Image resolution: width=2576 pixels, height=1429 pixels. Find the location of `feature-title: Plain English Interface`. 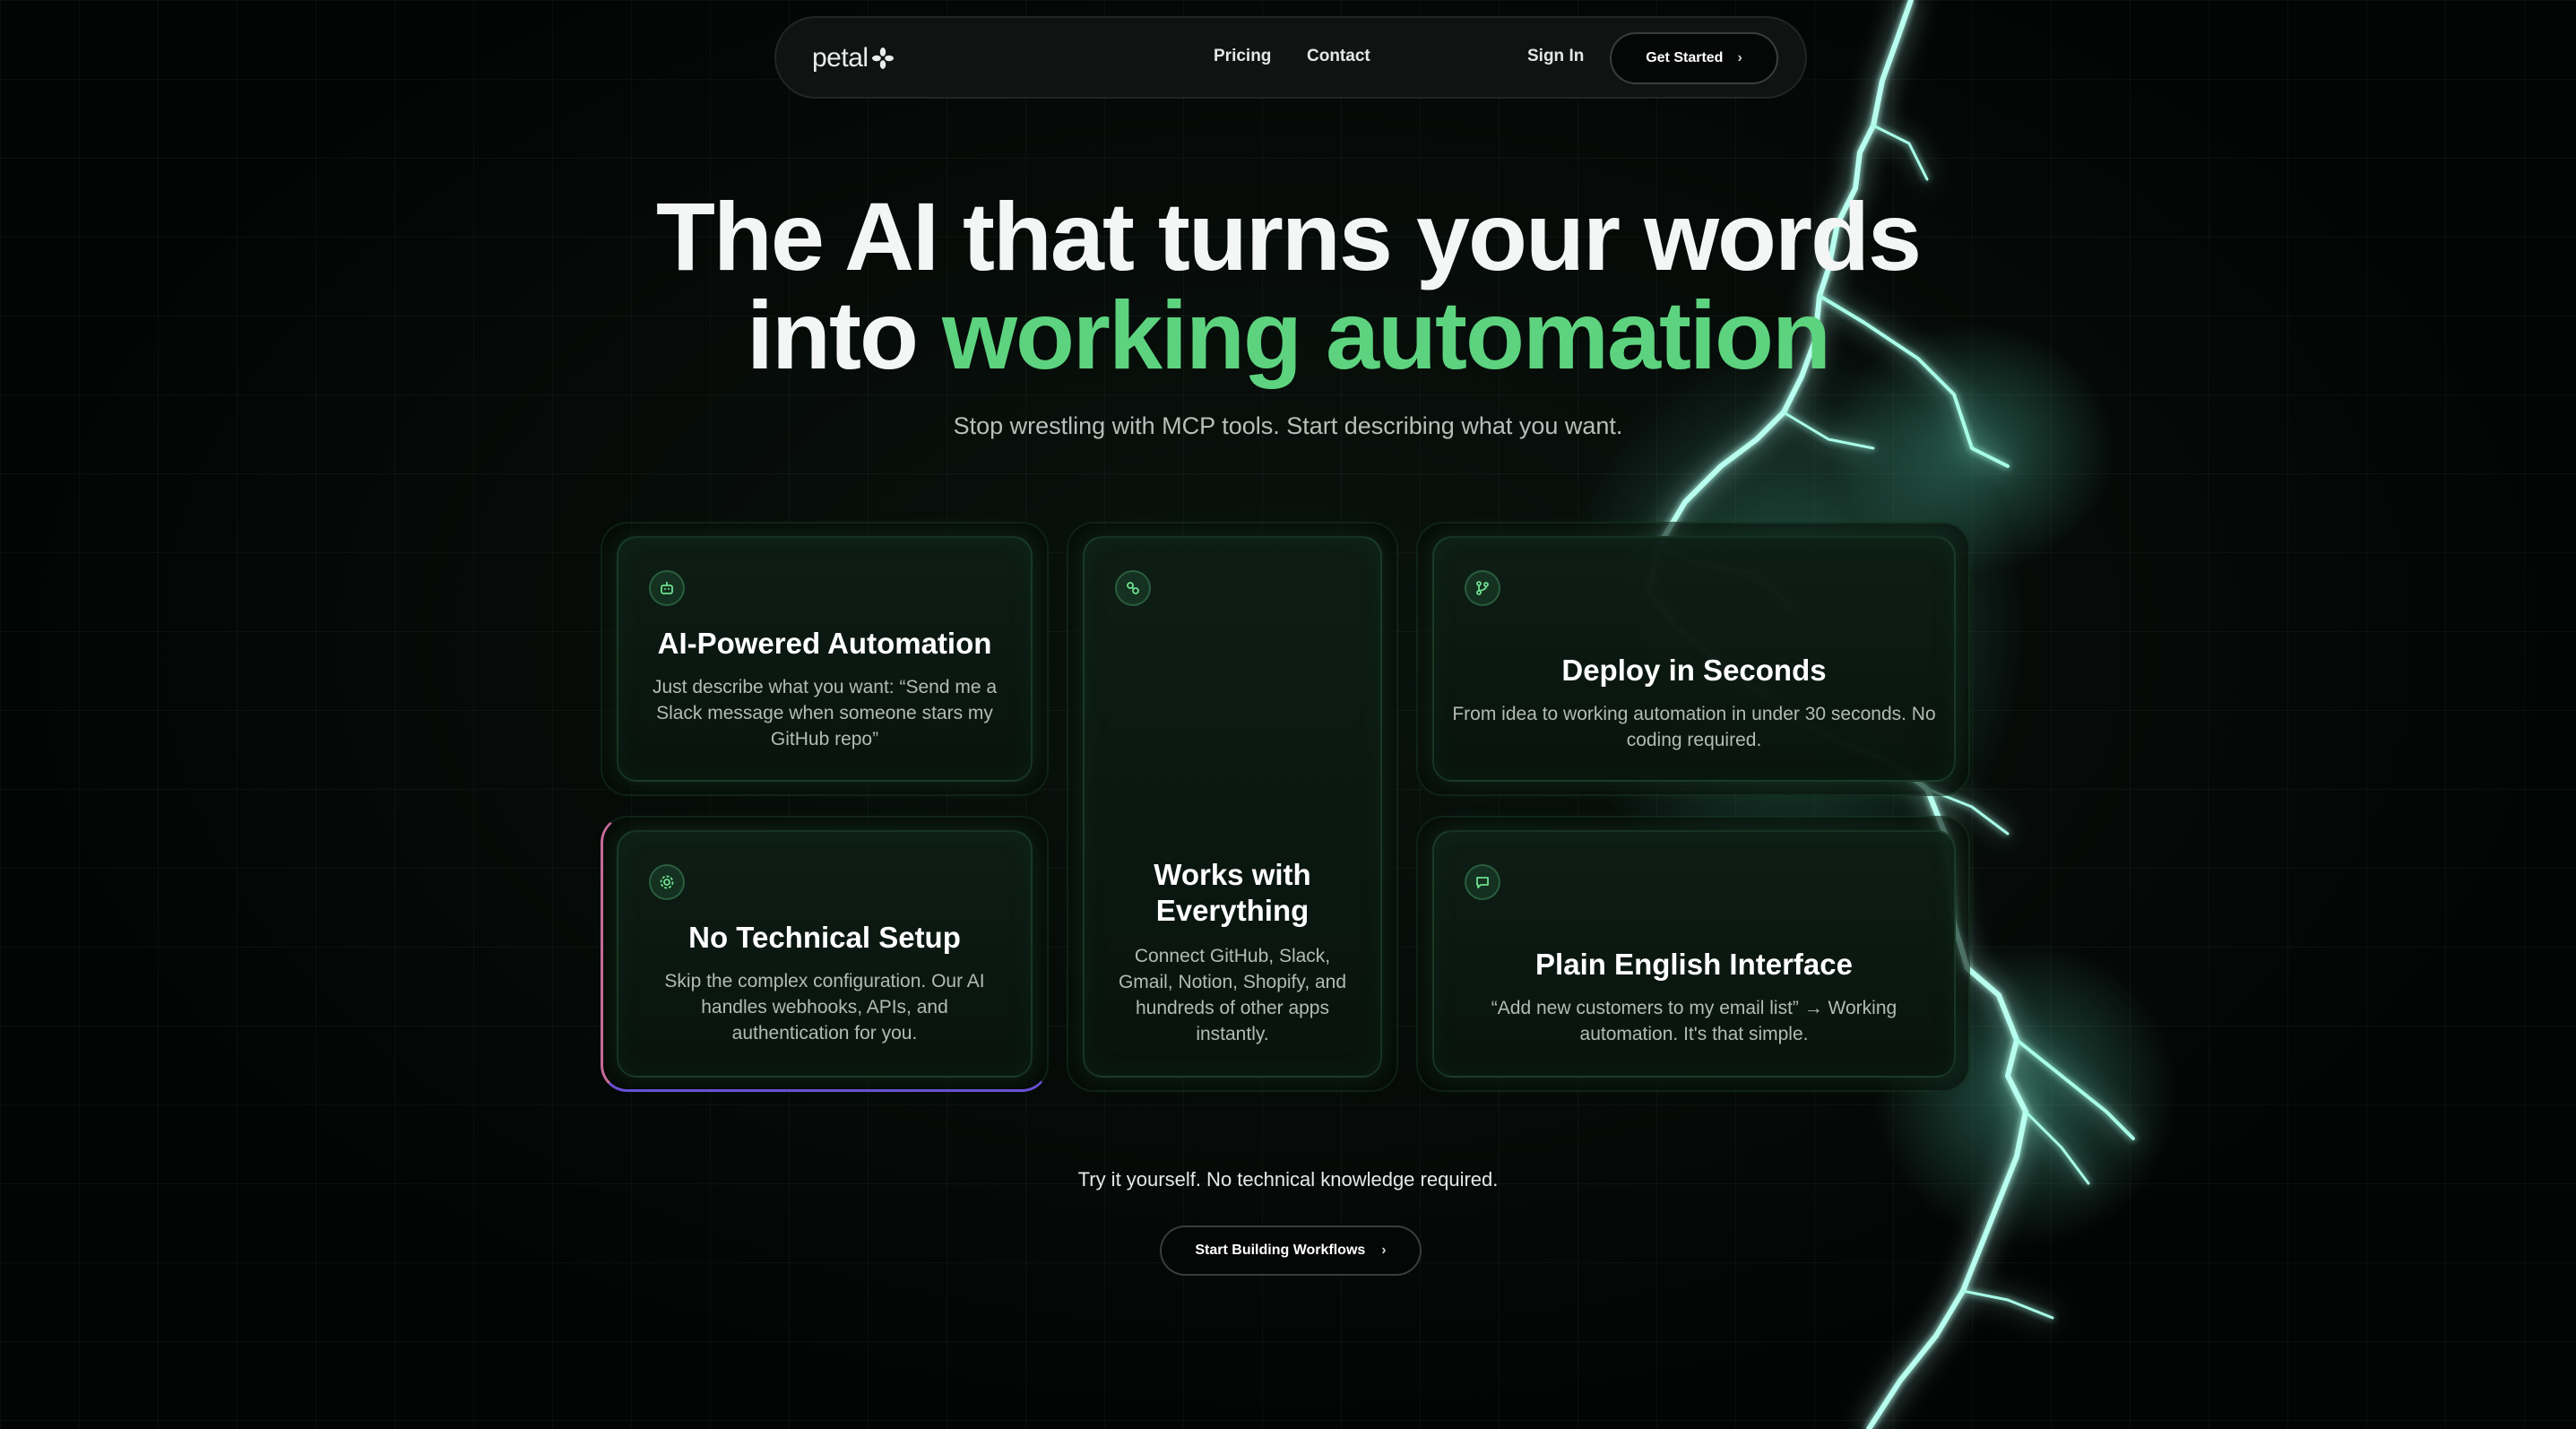

feature-title: Plain English Interface is located at coordinates (1694, 964).